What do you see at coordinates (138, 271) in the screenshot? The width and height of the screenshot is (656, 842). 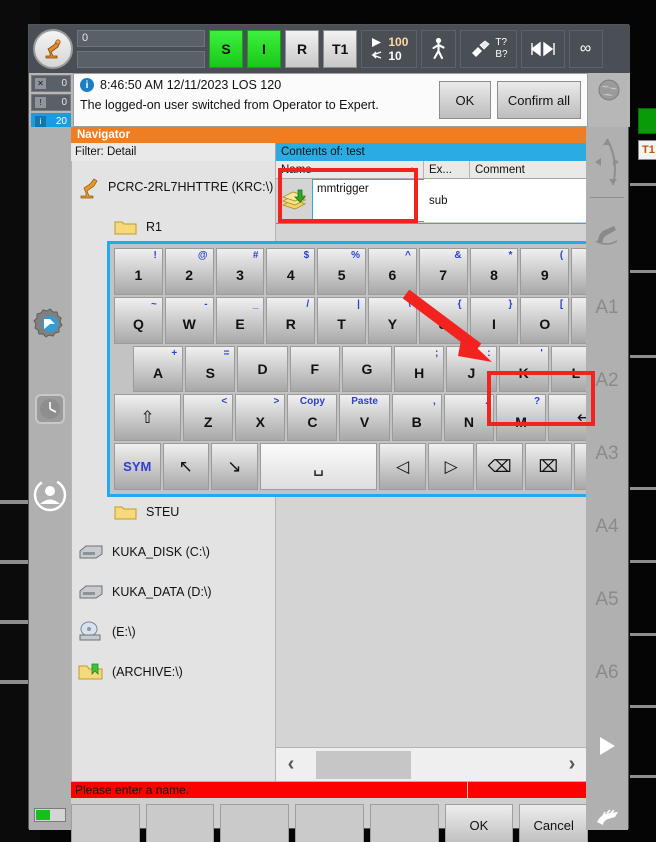 I see `key-1: ! 1` at bounding box center [138, 271].